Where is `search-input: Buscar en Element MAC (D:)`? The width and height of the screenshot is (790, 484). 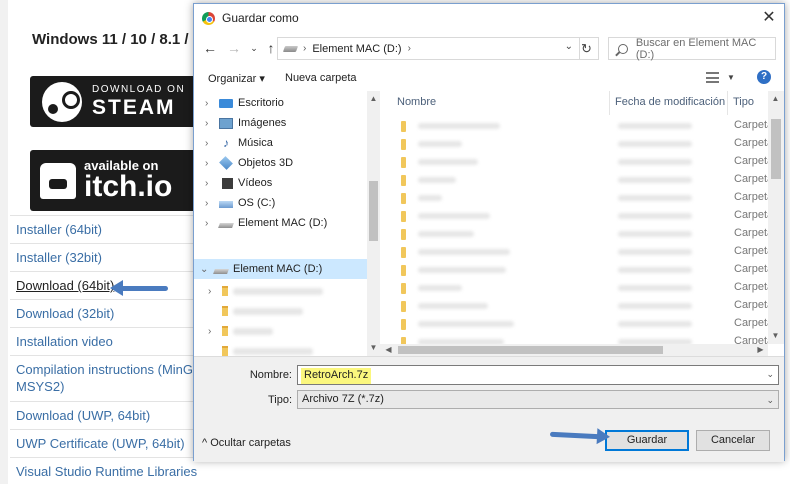
search-input: Buscar en Element MAC (D:) is located at coordinates (692, 48).